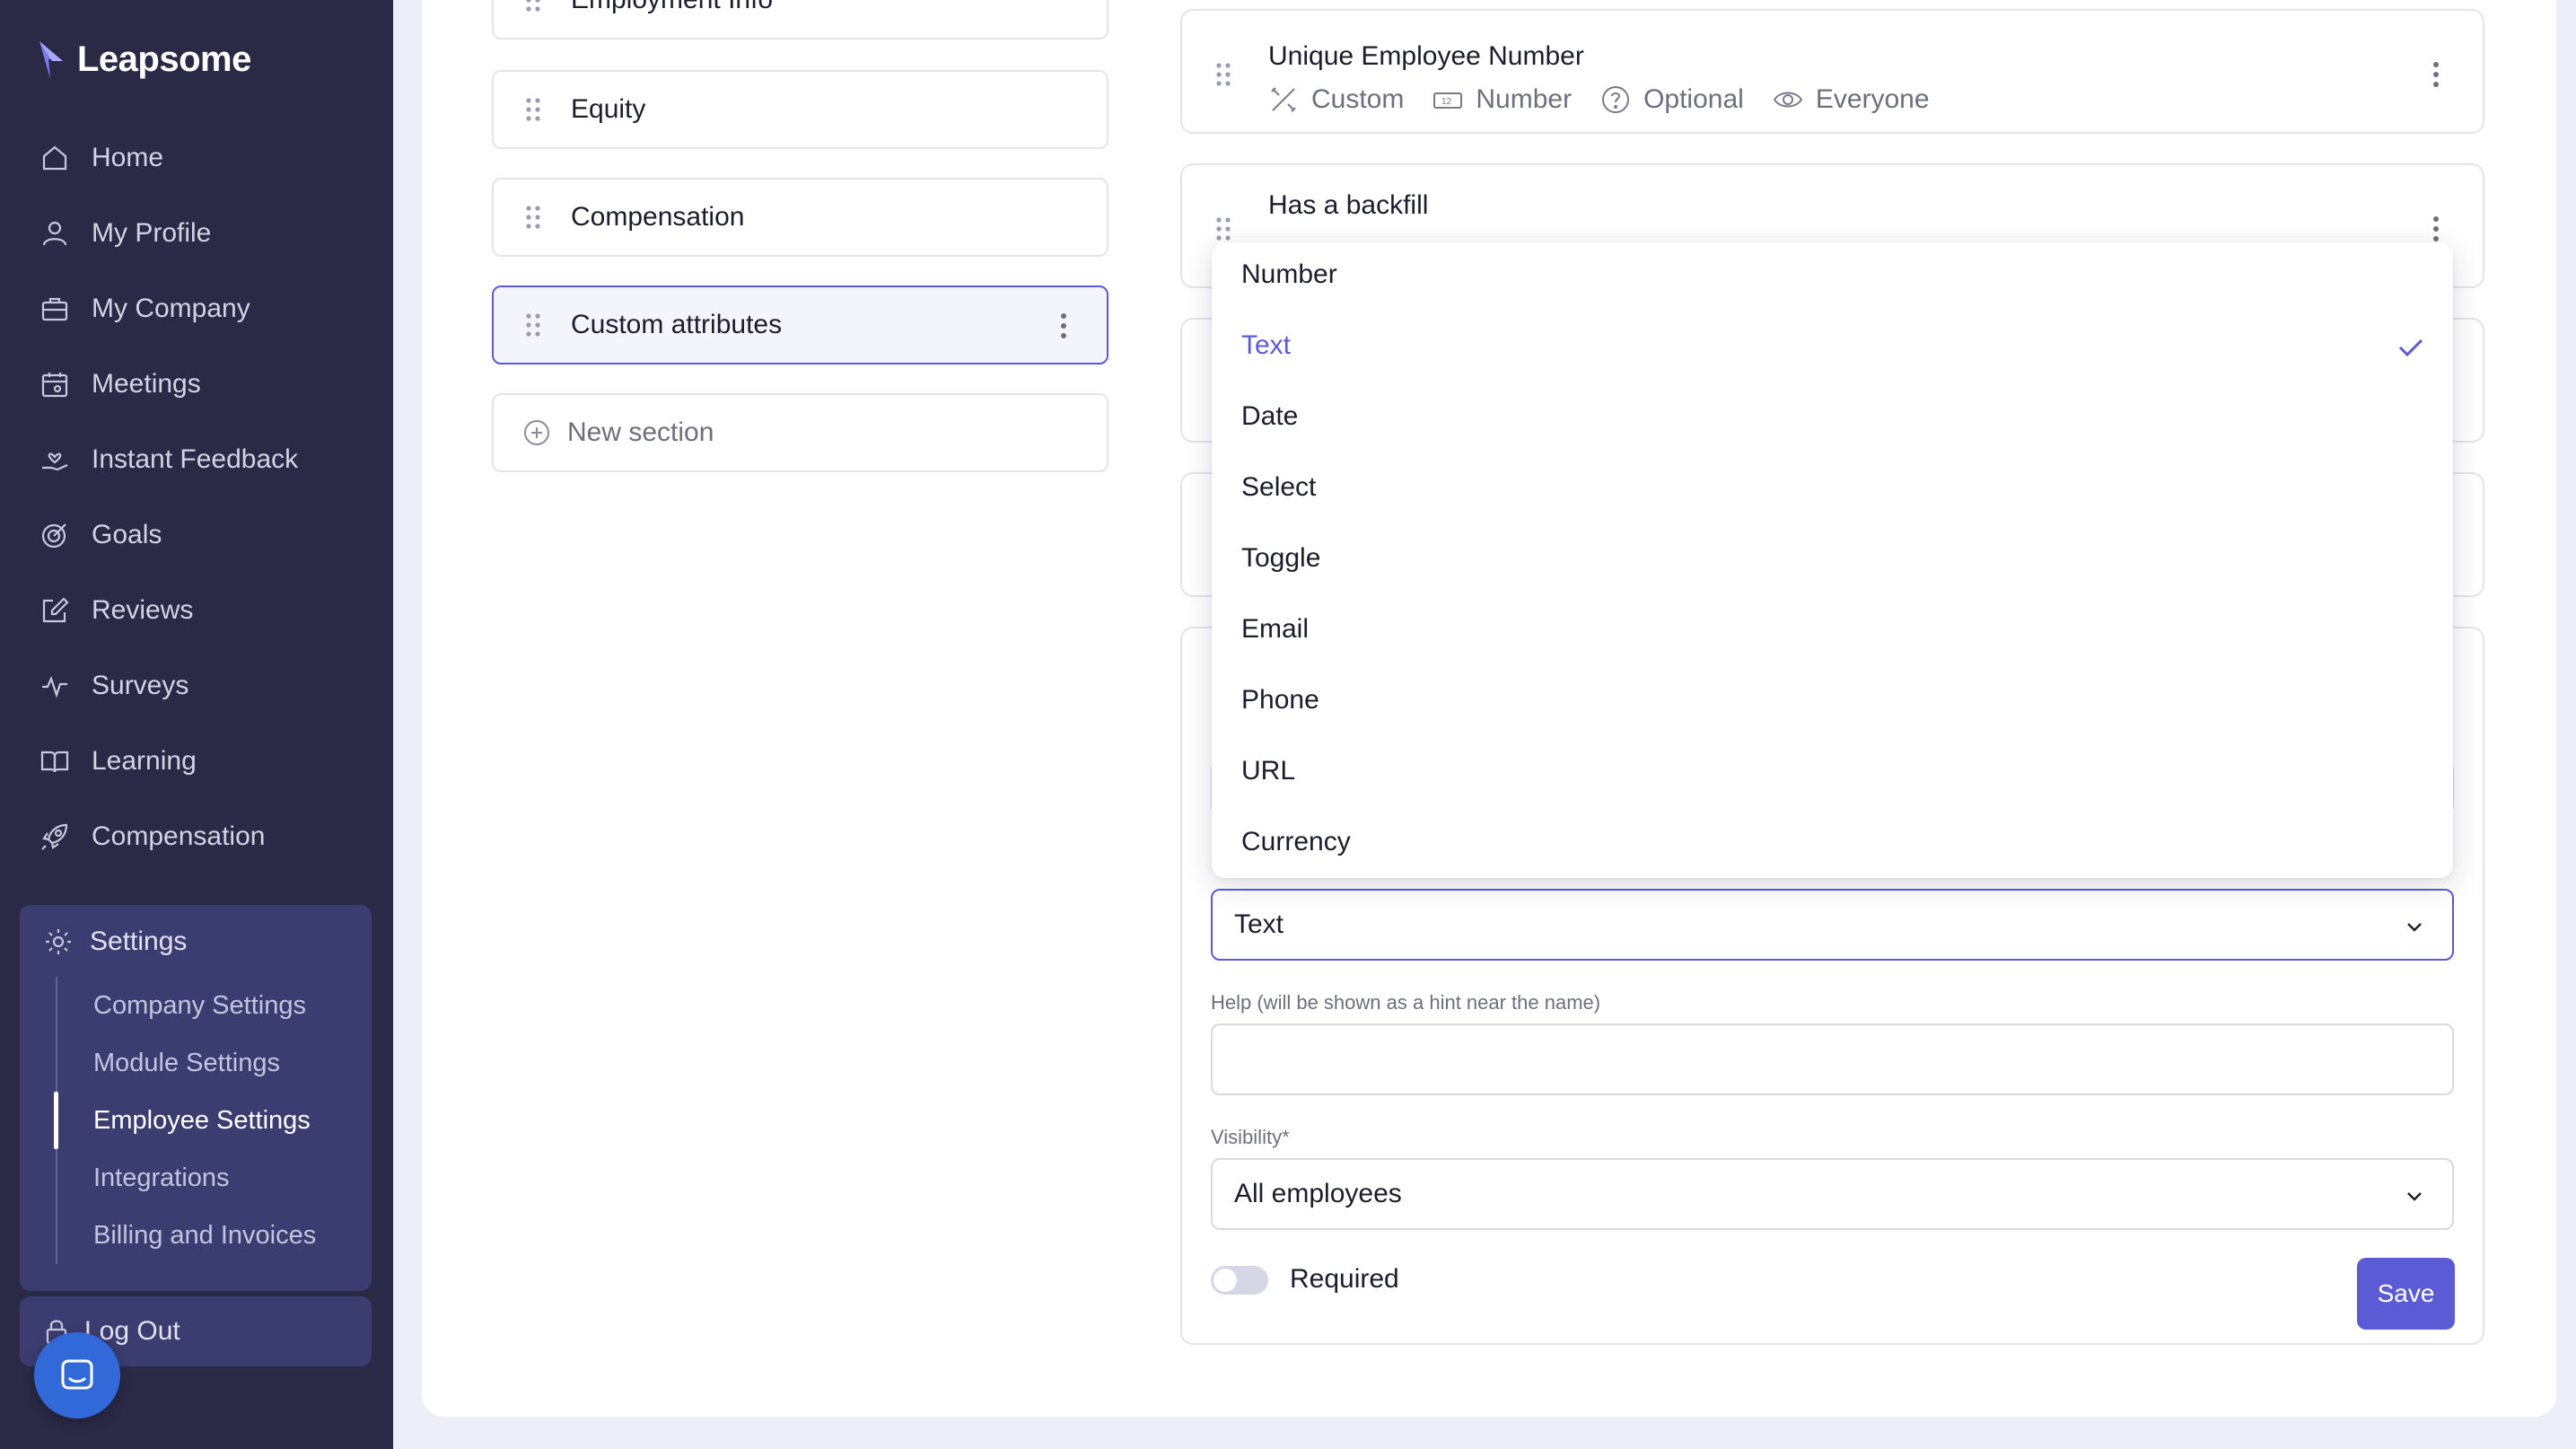 The width and height of the screenshot is (2576, 1449). What do you see at coordinates (1833, 629) in the screenshot?
I see `dropdown-option-email: Email` at bounding box center [1833, 629].